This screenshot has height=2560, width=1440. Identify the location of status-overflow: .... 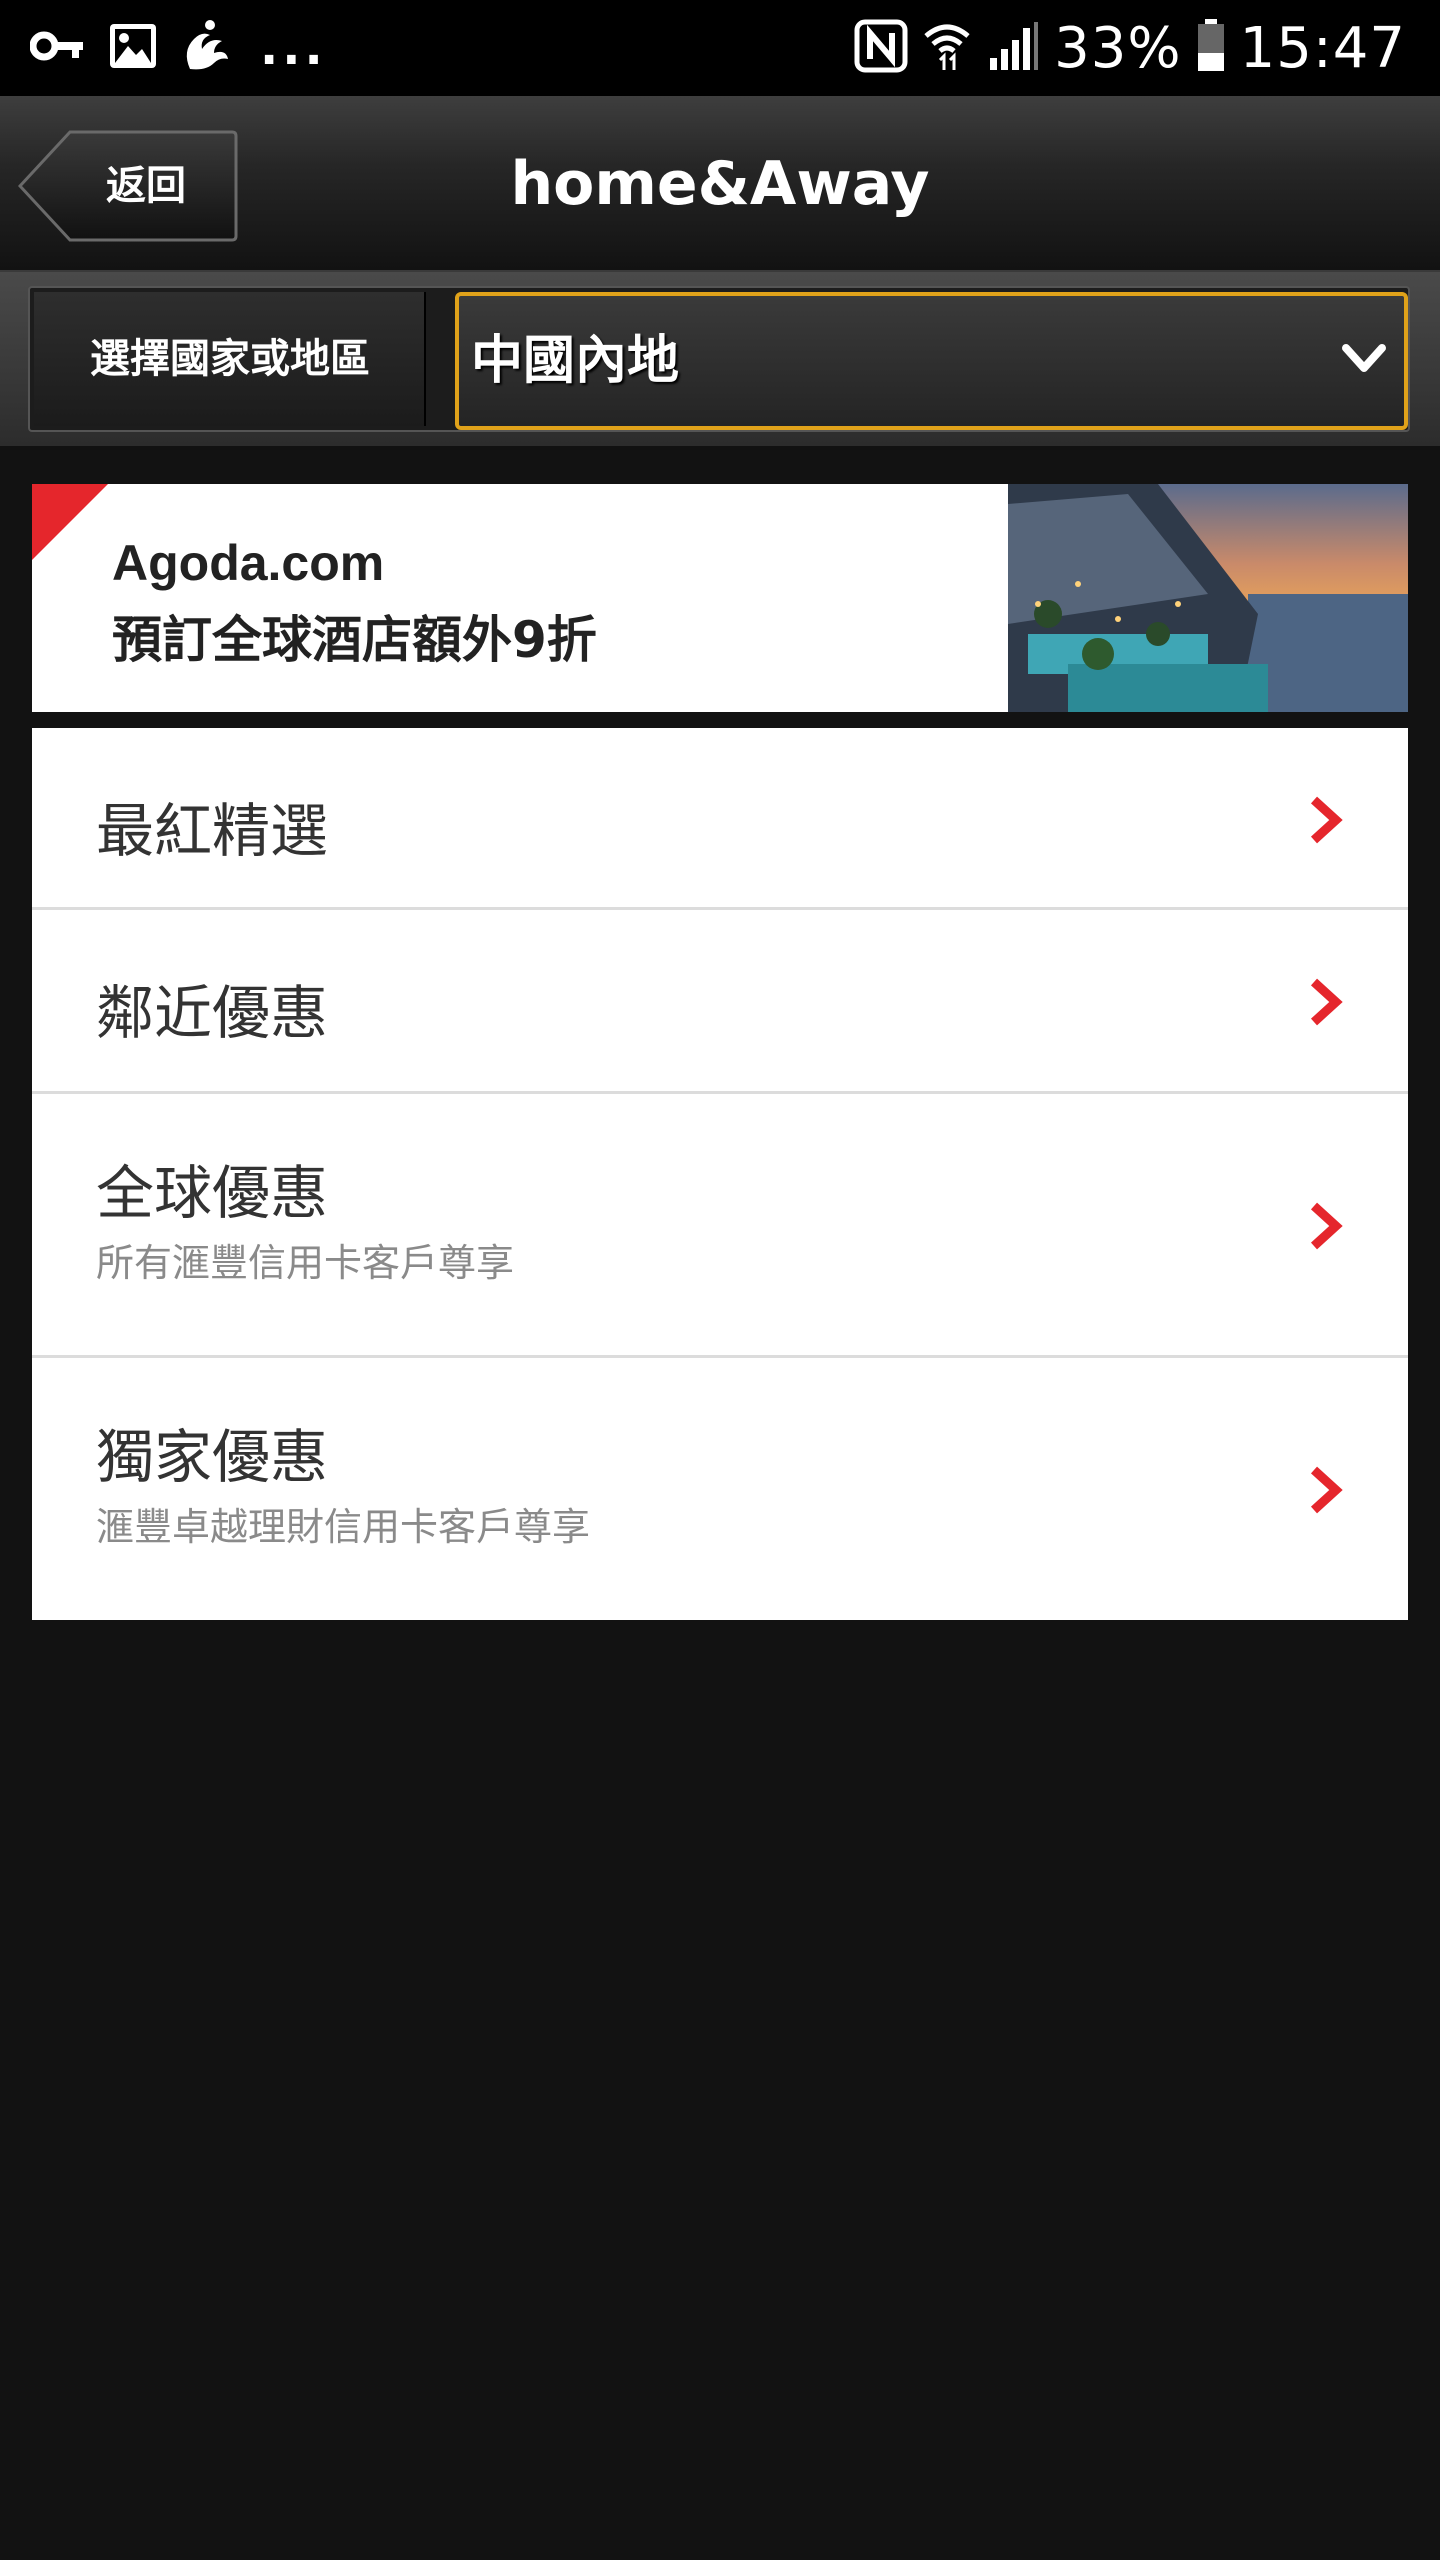
(293, 48).